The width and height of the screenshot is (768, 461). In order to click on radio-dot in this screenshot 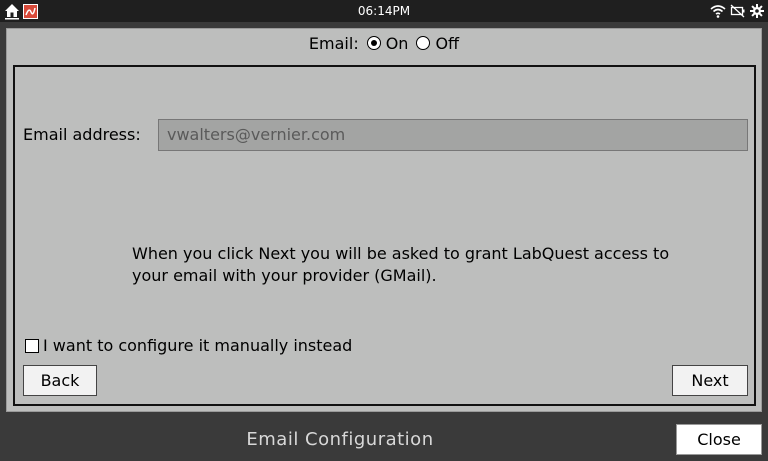, I will do `click(373, 43)`.